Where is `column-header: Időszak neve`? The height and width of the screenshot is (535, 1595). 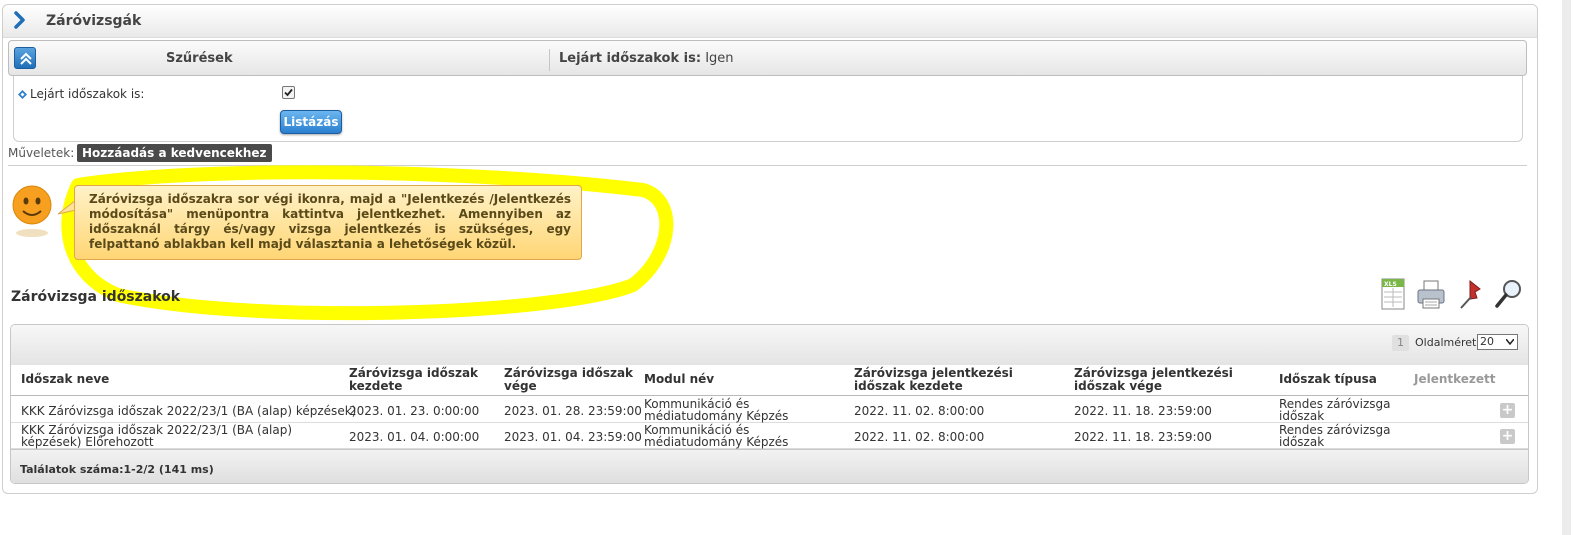
column-header: Időszak neve is located at coordinates (65, 379).